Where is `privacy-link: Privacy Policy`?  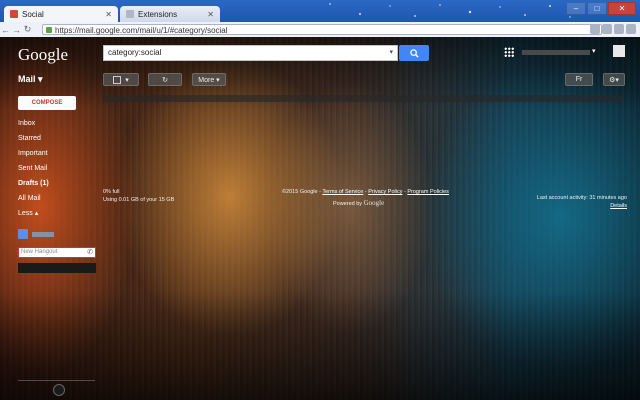
privacy-link: Privacy Policy is located at coordinates (385, 192).